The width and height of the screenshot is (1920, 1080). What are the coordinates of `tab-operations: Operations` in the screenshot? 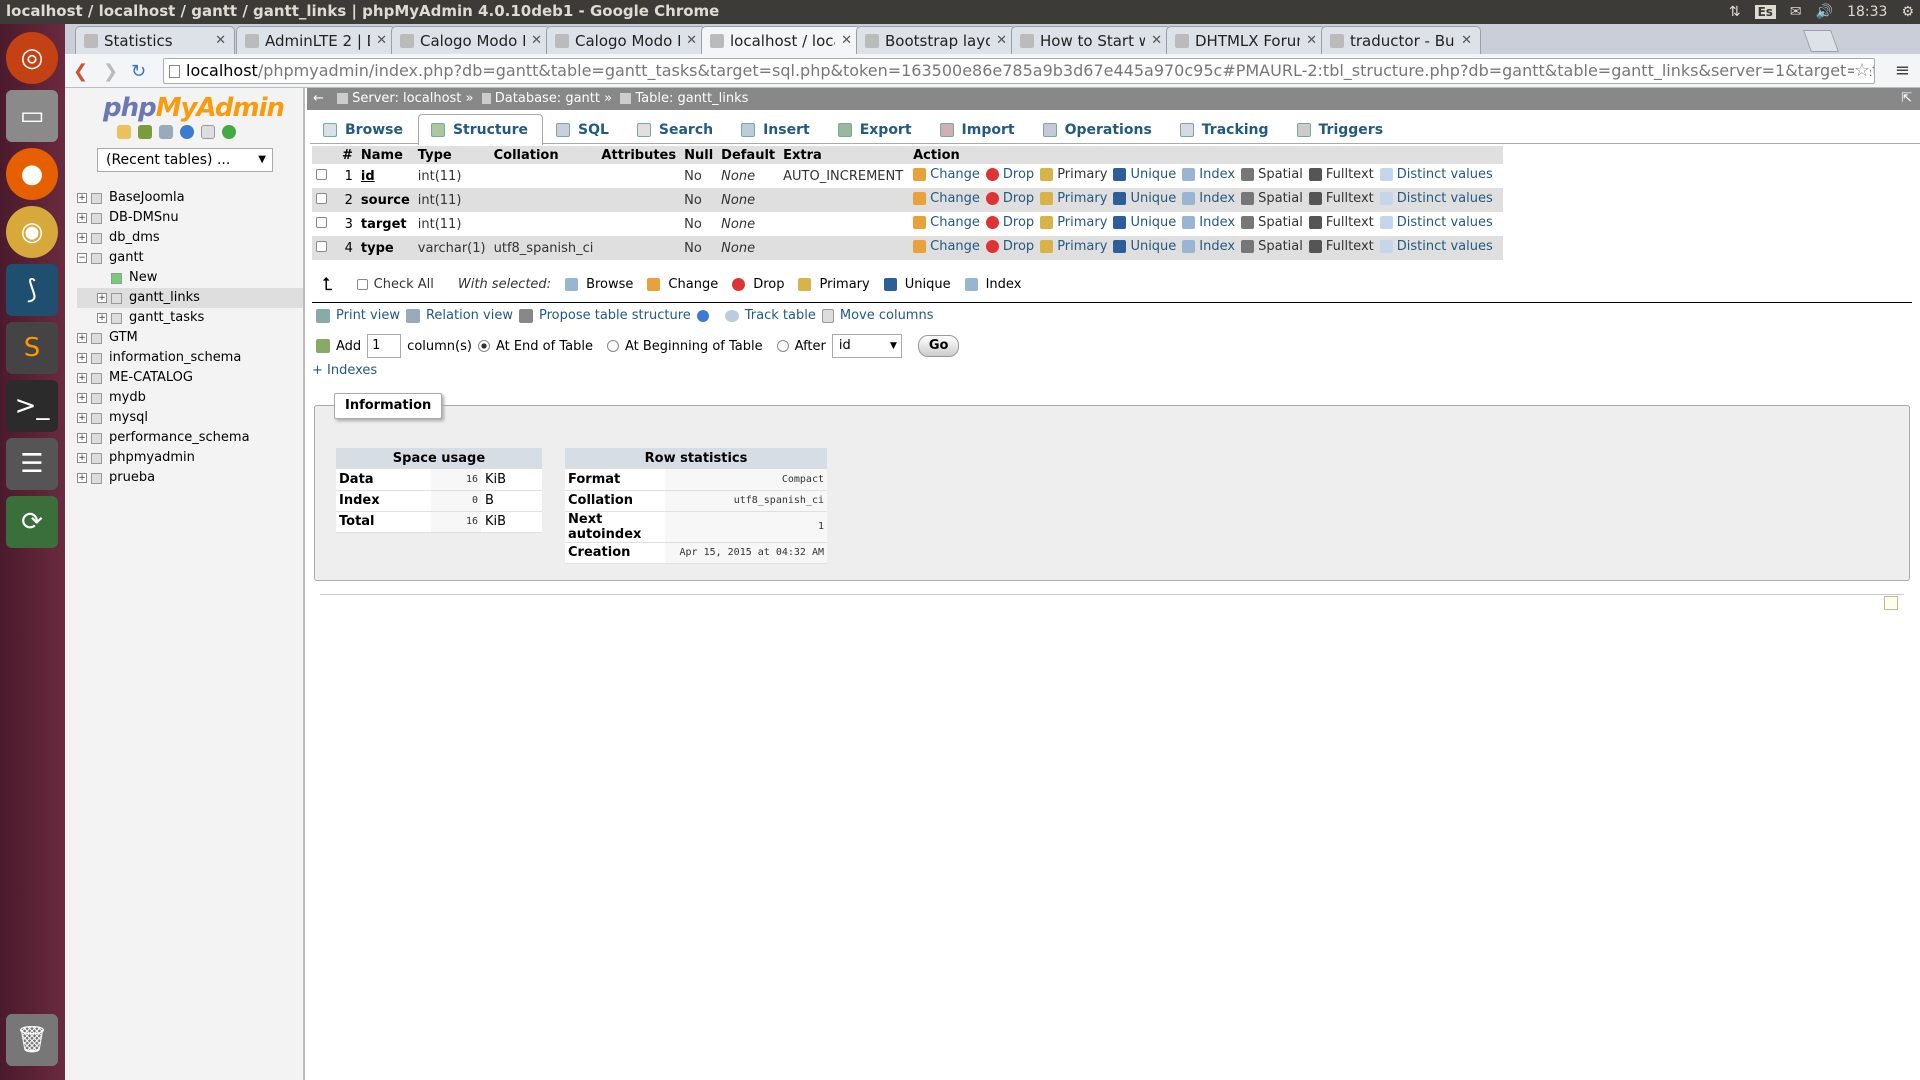 It's located at (1098, 129).